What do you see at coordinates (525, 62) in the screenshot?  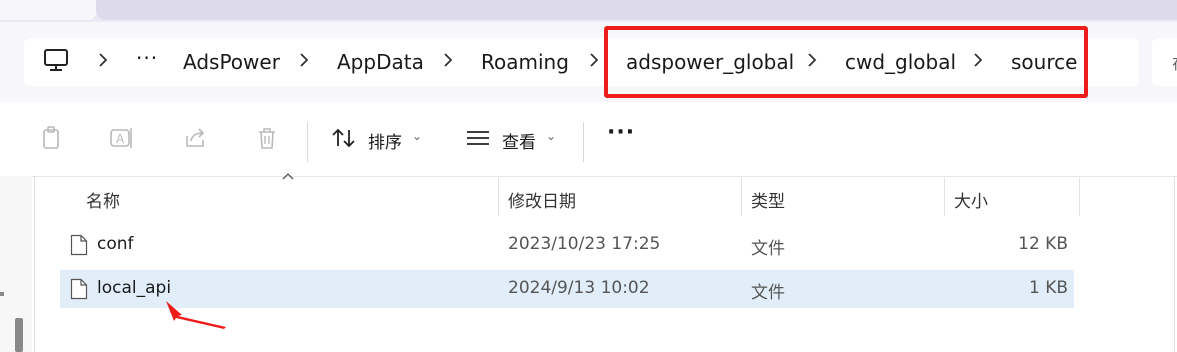 I see `crumb-roaming: Roaming` at bounding box center [525, 62].